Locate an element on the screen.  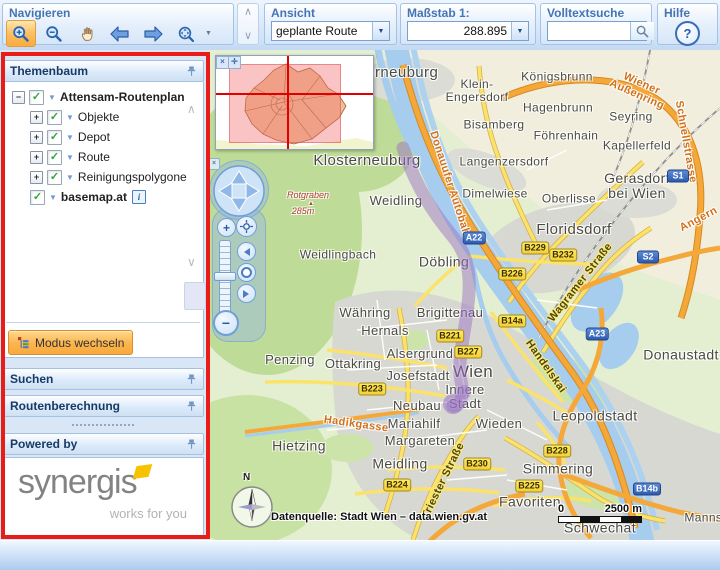
tree-node-basemap-at: ✓ ▼ basemap.at i is located at coordinates (103, 197).